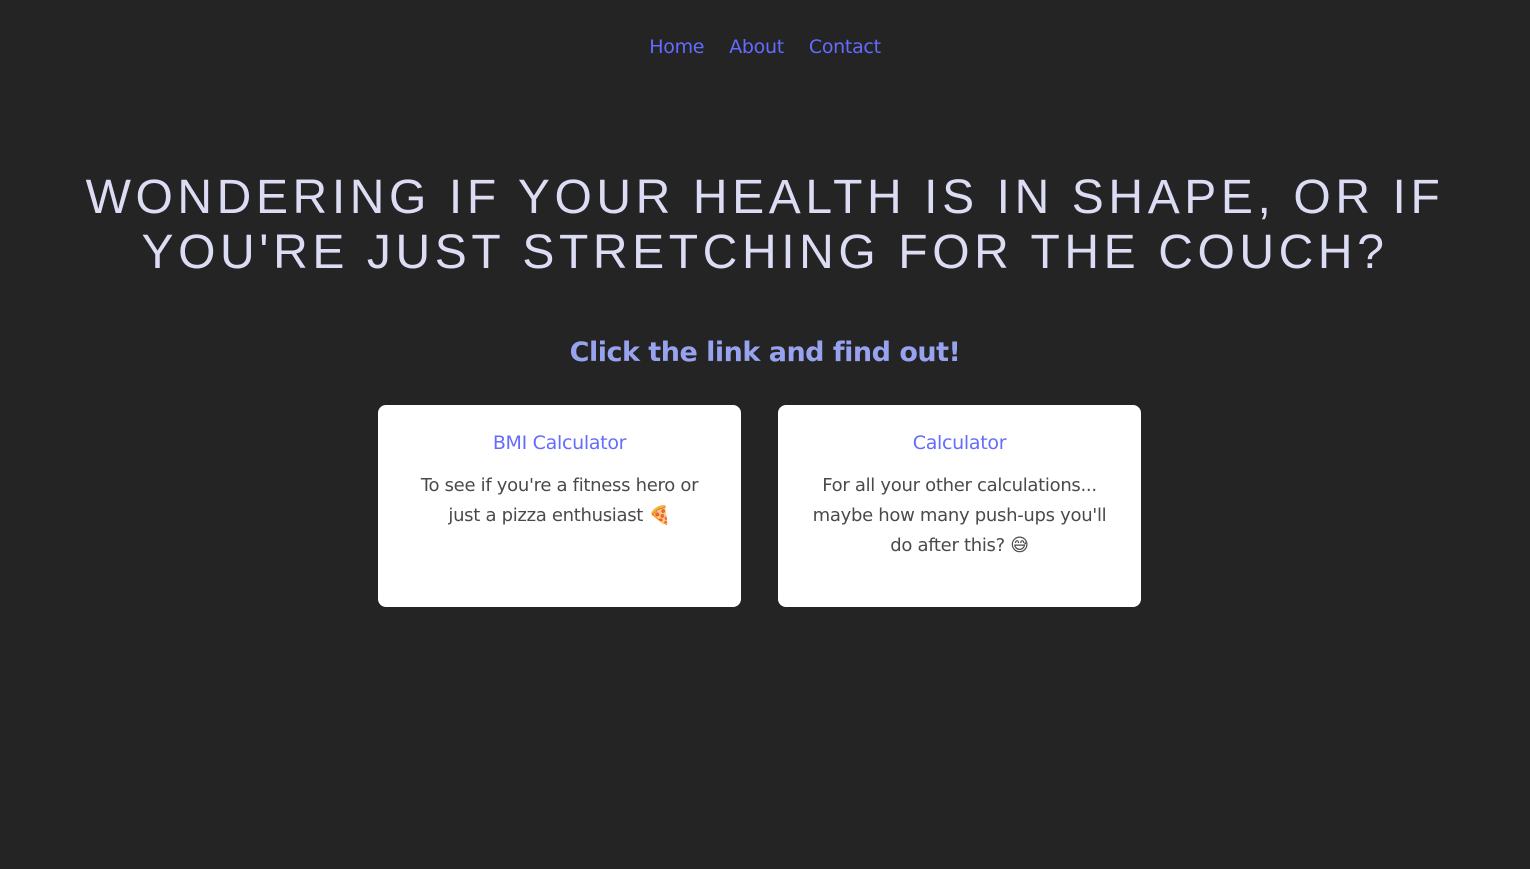  What do you see at coordinates (559, 443) in the screenshot?
I see `card-title-bmi-calculator: BMI Calculator` at bounding box center [559, 443].